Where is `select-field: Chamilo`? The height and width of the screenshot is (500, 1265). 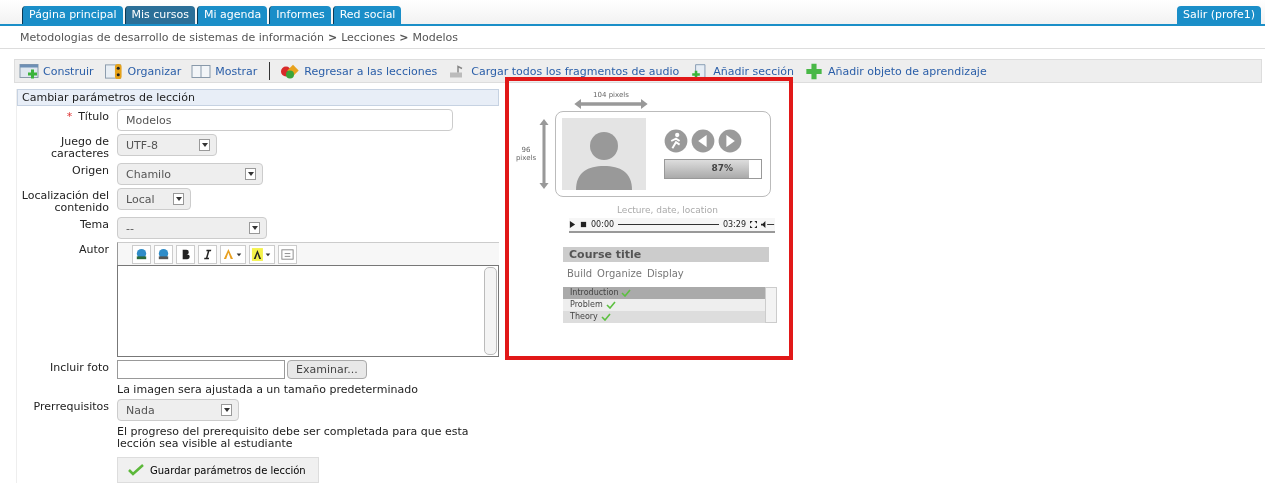
select-field: Chamilo is located at coordinates (190, 174).